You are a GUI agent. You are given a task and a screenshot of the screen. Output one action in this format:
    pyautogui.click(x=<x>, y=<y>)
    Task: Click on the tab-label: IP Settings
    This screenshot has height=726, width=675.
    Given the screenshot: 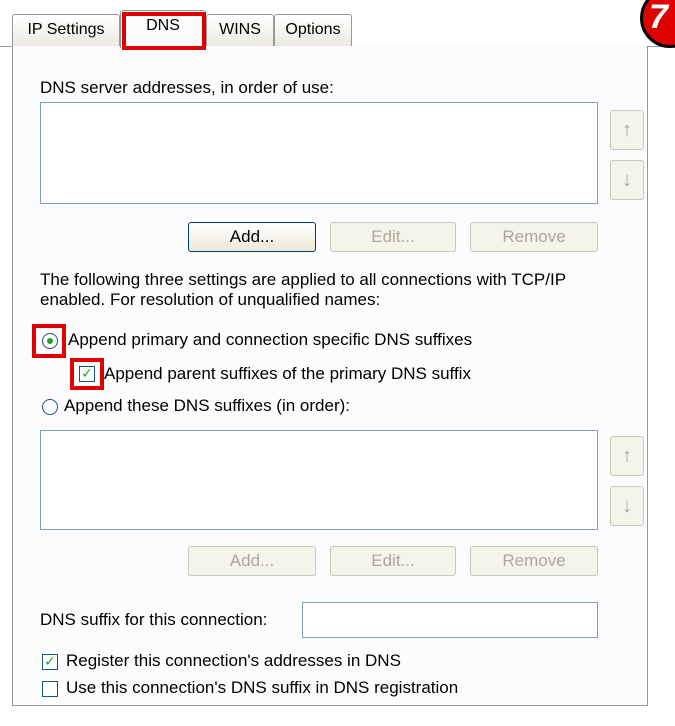 What is the action you would take?
    pyautogui.click(x=66, y=29)
    